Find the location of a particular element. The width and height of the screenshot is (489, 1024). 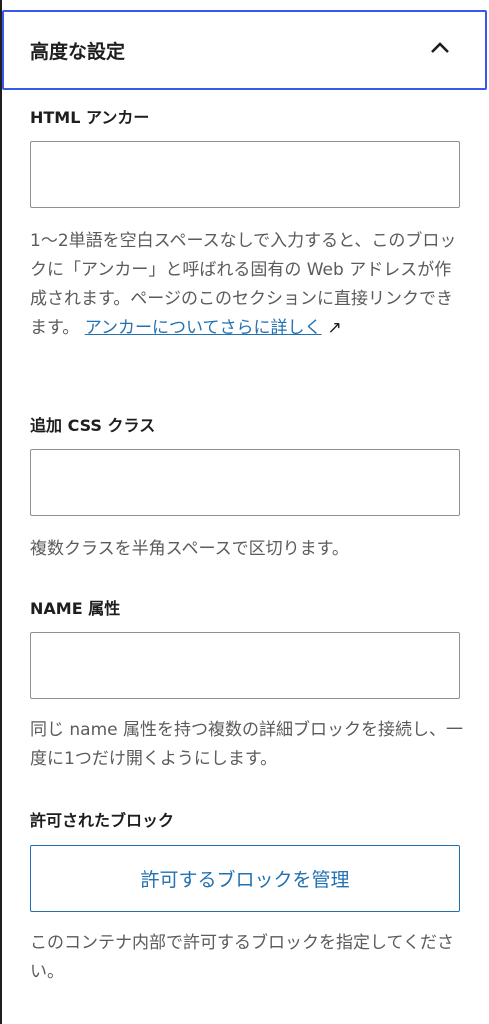

anchor-help-link: アンカーについてさらに詳しく is located at coordinates (203, 328).